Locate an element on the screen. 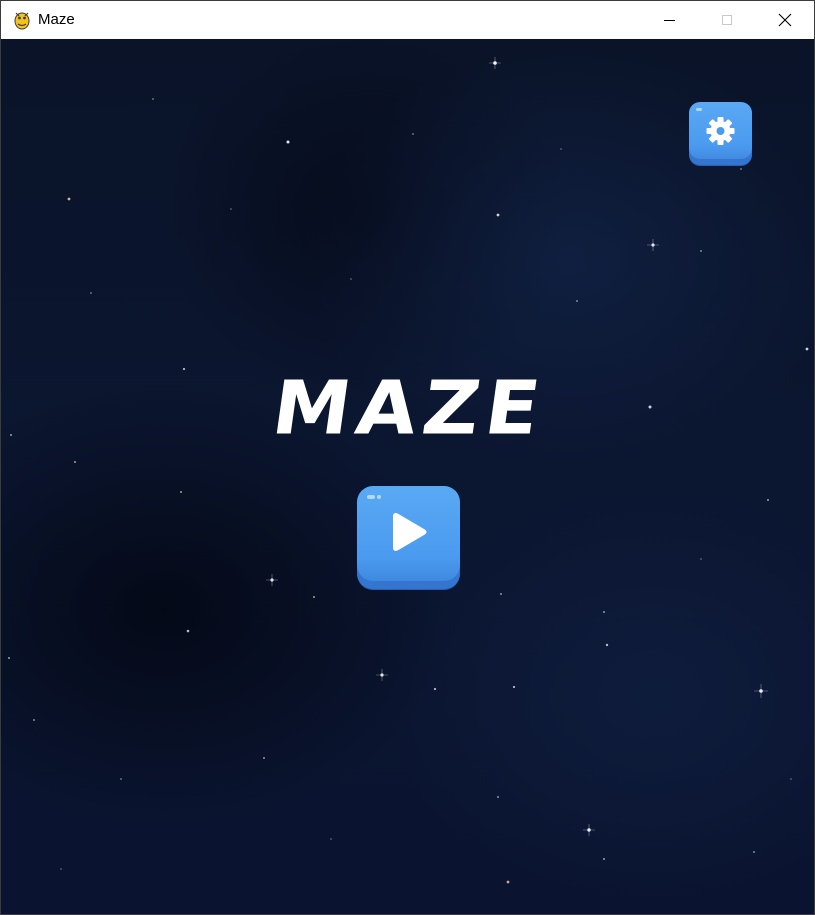 This screenshot has width=815, height=915. maximize-button is located at coordinates (727, 20).